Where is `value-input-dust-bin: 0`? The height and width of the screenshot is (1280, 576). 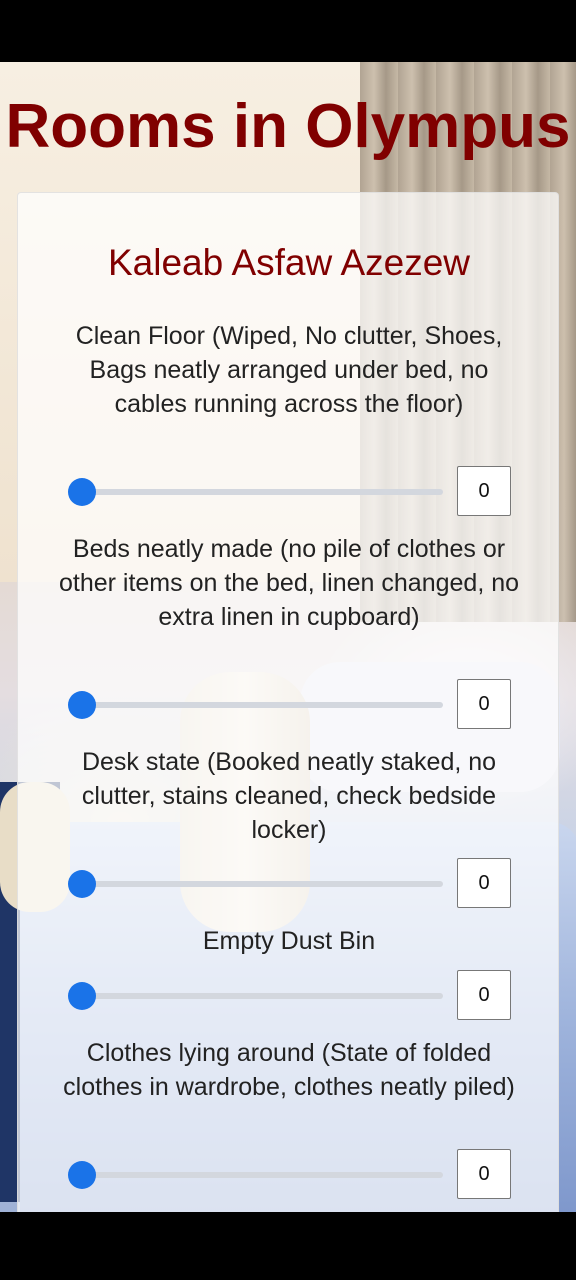
value-input-dust-bin: 0 is located at coordinates (484, 995).